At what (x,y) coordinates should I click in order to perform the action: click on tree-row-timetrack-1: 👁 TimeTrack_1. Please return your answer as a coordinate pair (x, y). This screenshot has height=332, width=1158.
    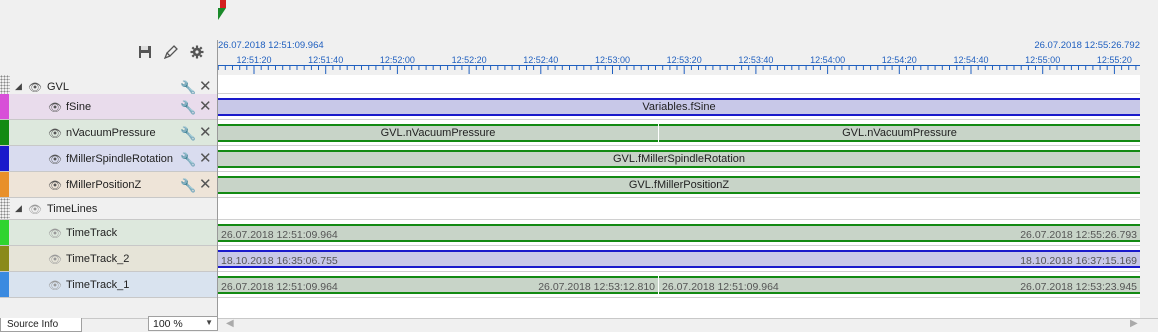
    Looking at the image, I should click on (109, 285).